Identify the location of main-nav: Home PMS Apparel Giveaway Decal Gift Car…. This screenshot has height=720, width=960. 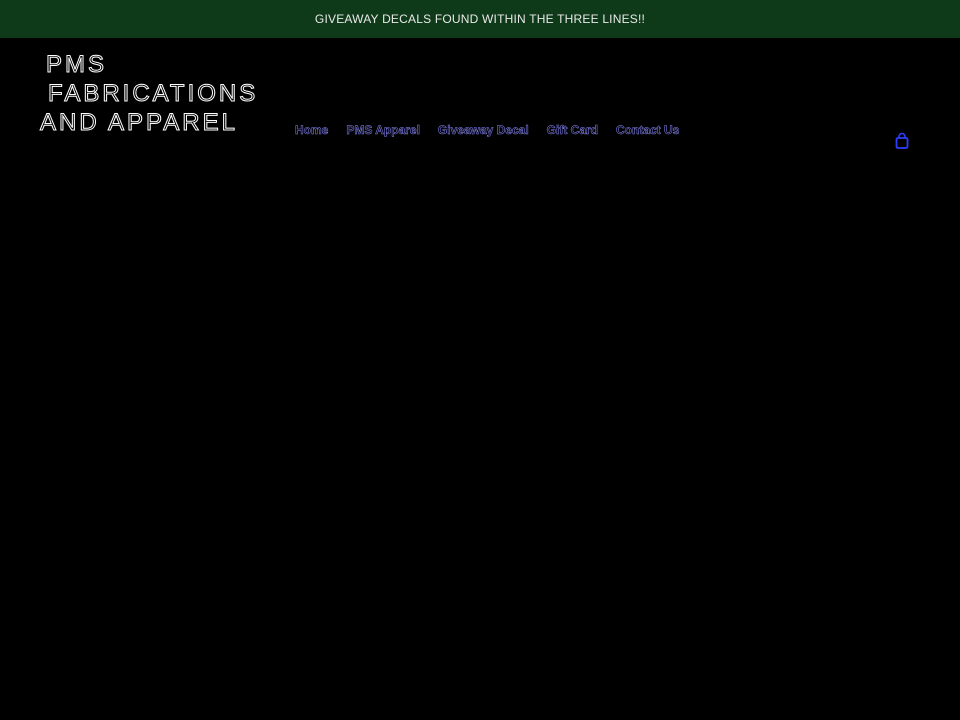
(496, 130).